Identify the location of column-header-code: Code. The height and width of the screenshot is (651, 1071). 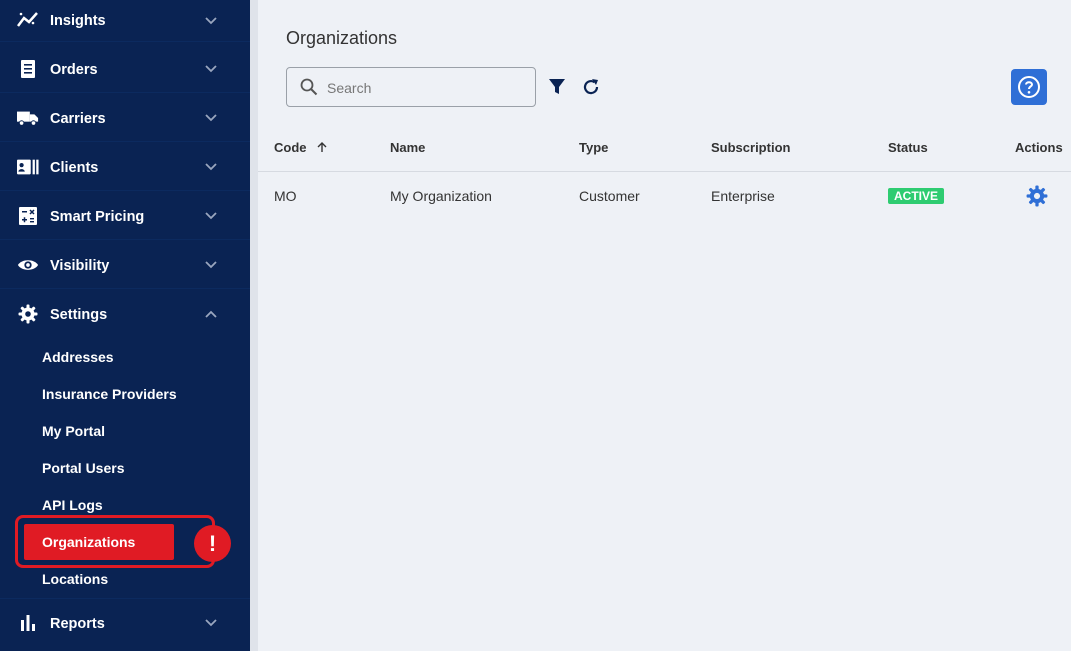
(301, 147).